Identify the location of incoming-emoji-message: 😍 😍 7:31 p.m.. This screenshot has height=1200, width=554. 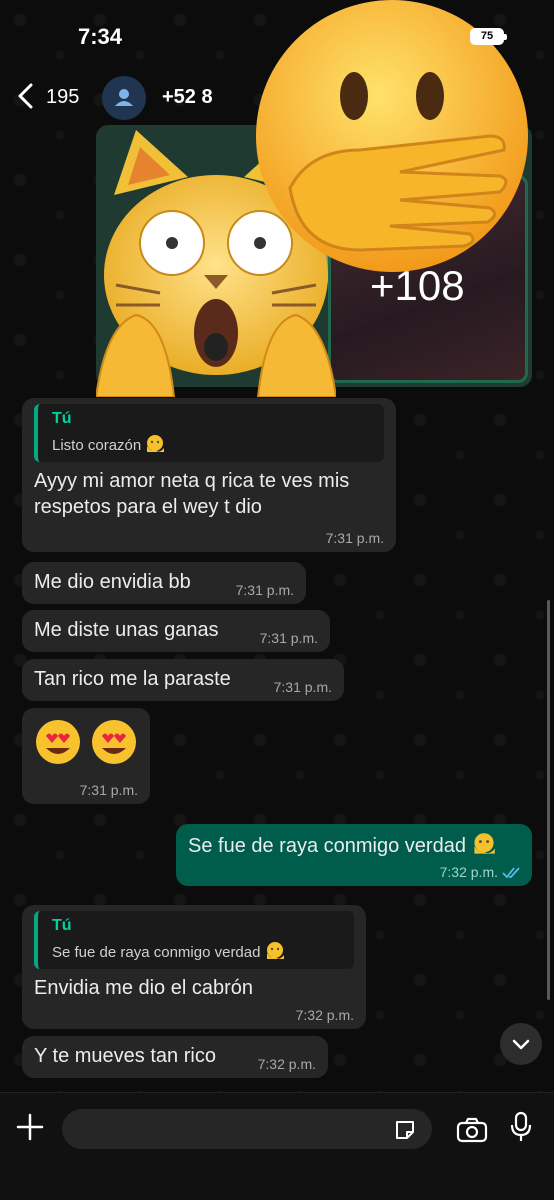
(86, 756).